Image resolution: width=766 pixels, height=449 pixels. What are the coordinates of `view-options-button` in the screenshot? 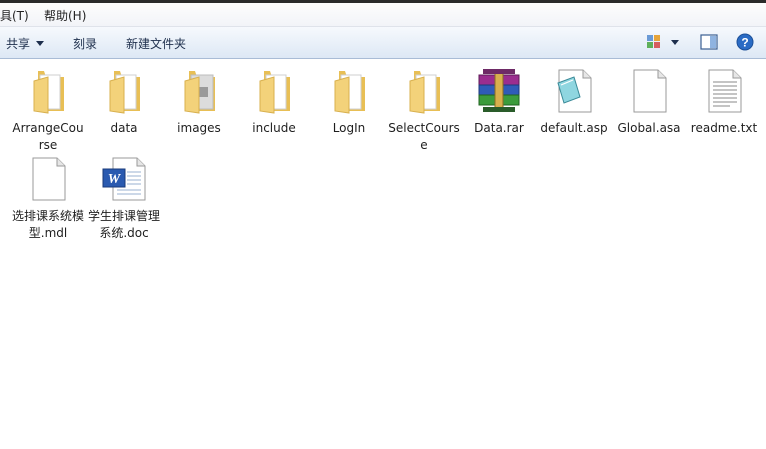 It's located at (663, 43).